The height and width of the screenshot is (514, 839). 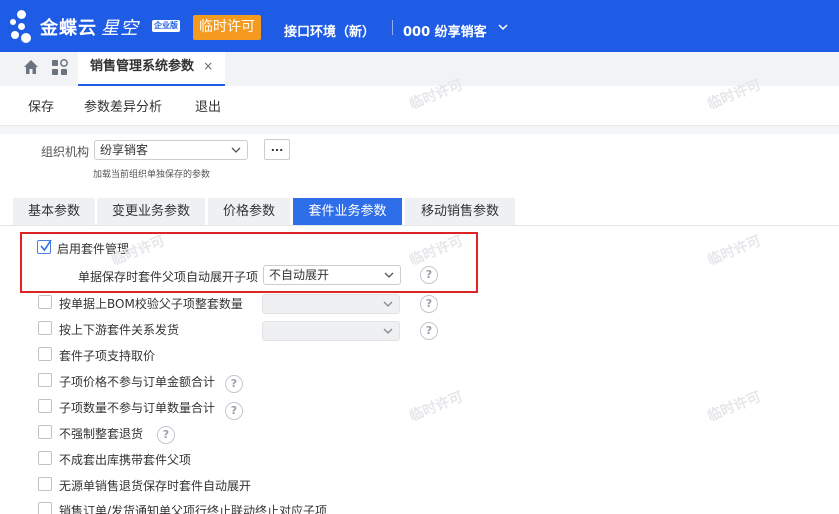 What do you see at coordinates (101, 434) in the screenshot?
I see `no-force-return-label: 不强制整套退货` at bounding box center [101, 434].